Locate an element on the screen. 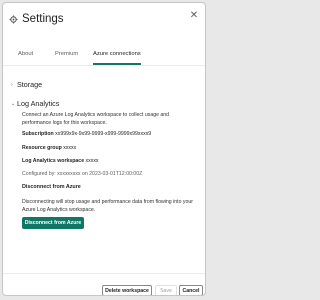 This screenshot has width=320, height=300. workspace-value: xxxxx is located at coordinates (92, 161).